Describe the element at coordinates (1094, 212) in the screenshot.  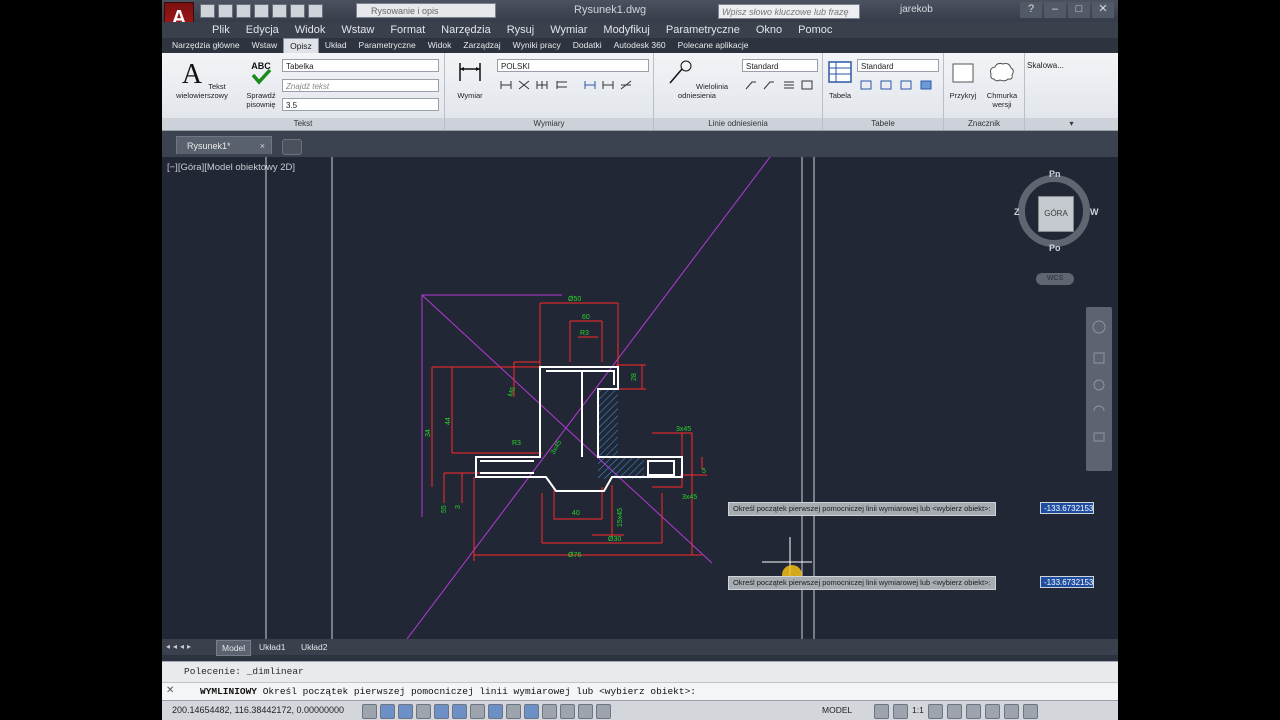
I see `compass-east: W` at that location.